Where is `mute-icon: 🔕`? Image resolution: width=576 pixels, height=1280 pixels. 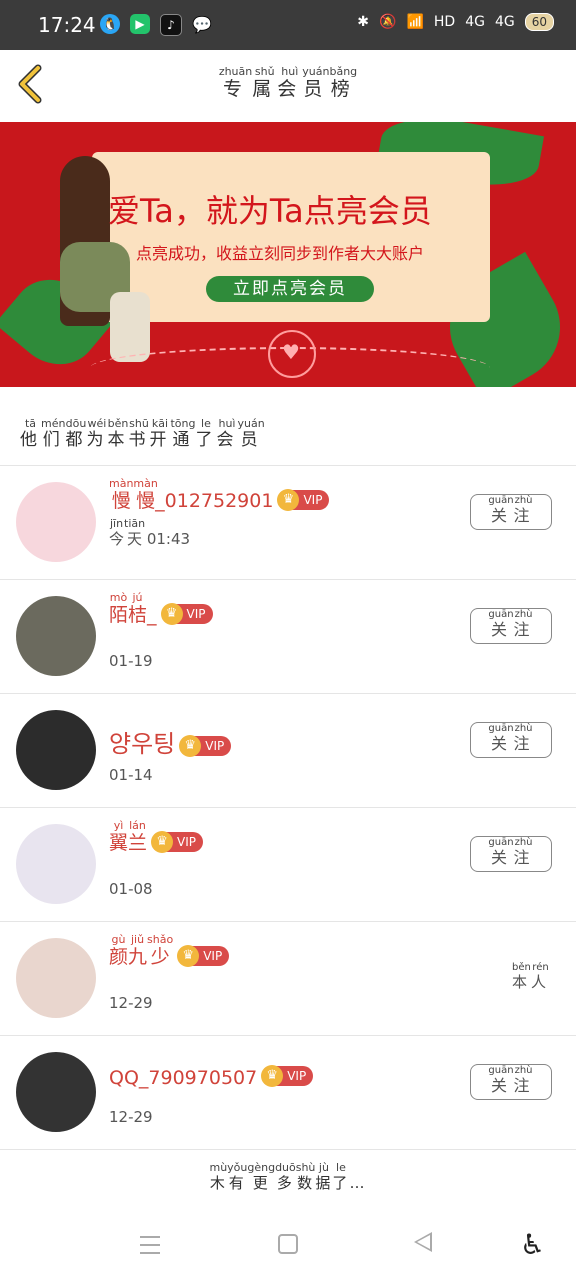
mute-icon: 🔕 is located at coordinates (388, 22).